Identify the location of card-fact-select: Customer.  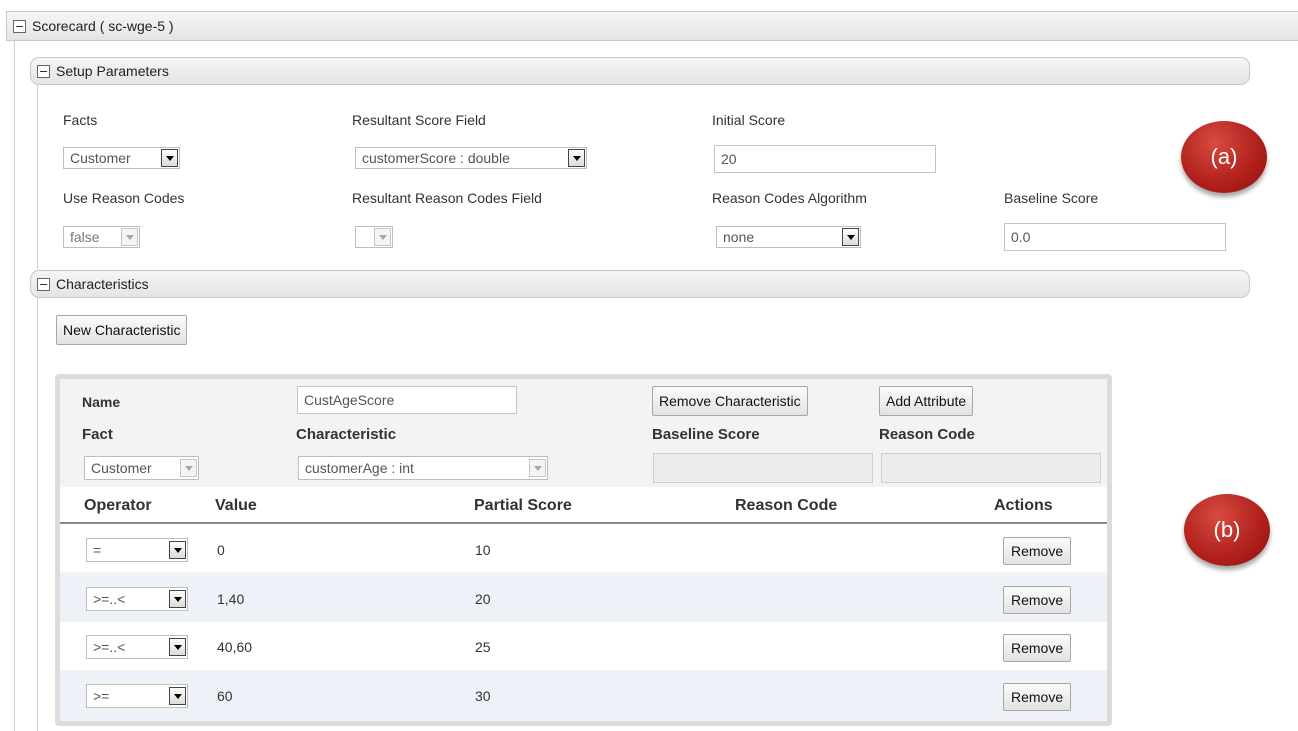
(141, 468).